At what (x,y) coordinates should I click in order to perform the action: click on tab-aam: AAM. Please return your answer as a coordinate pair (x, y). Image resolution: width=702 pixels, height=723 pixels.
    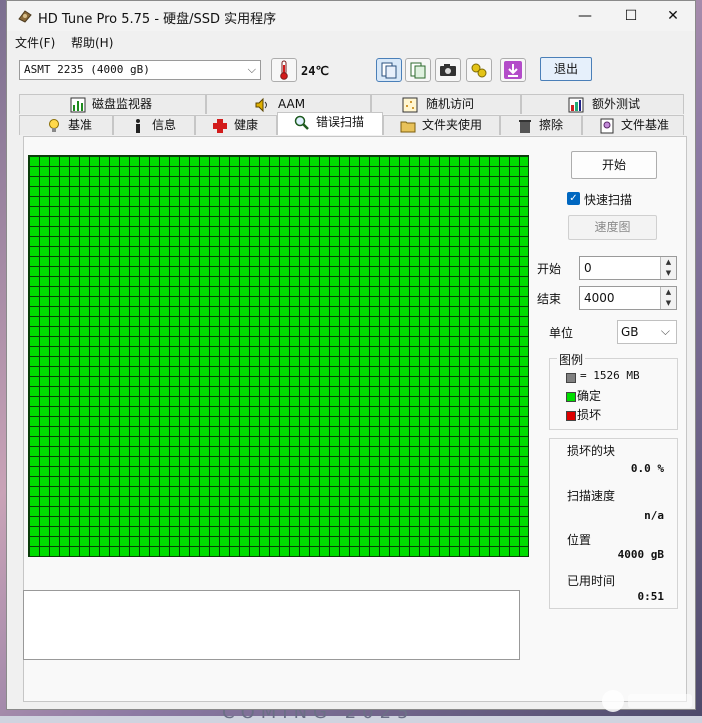
    Looking at the image, I should click on (288, 104).